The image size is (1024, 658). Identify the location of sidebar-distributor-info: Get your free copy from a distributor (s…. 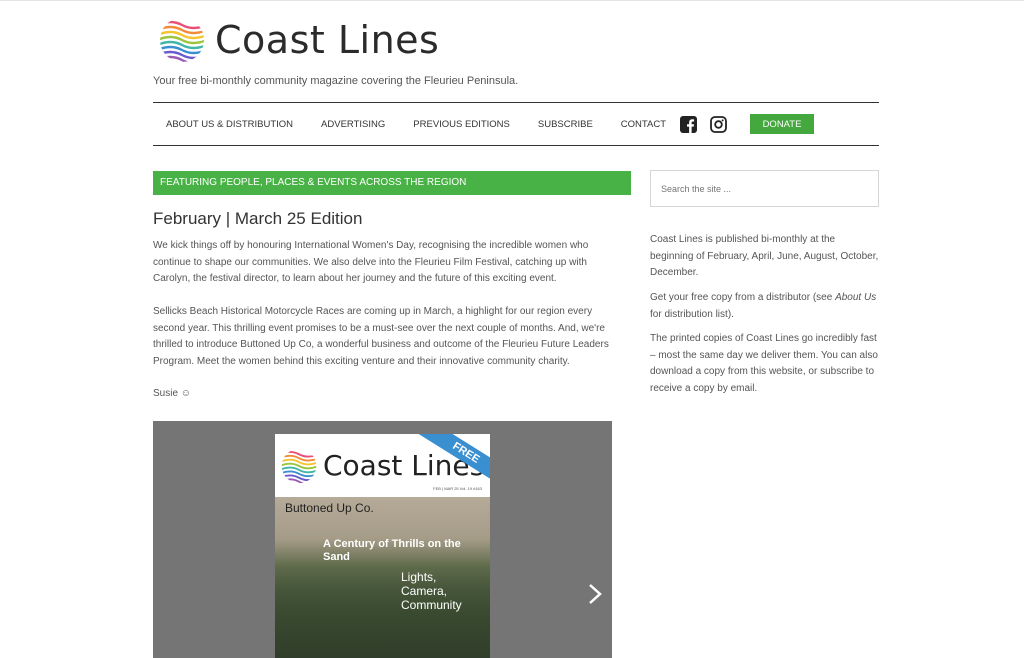
(765, 306).